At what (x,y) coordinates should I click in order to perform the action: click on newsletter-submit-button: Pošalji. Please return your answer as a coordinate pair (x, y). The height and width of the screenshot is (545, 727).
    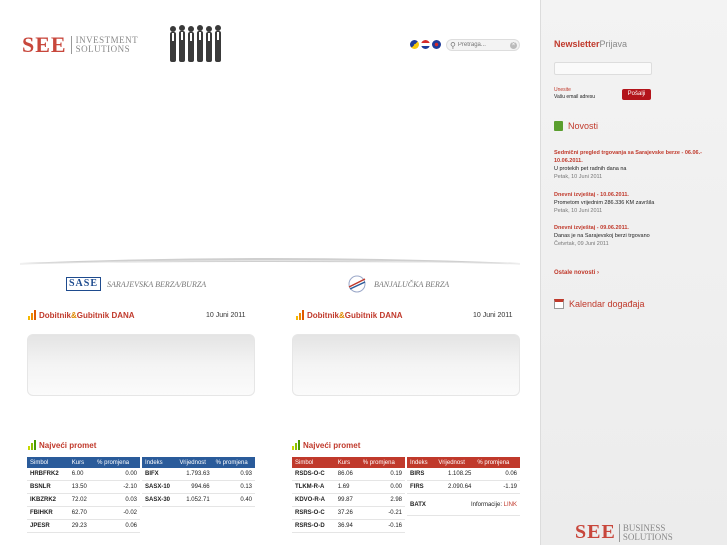
    Looking at the image, I should click on (636, 94).